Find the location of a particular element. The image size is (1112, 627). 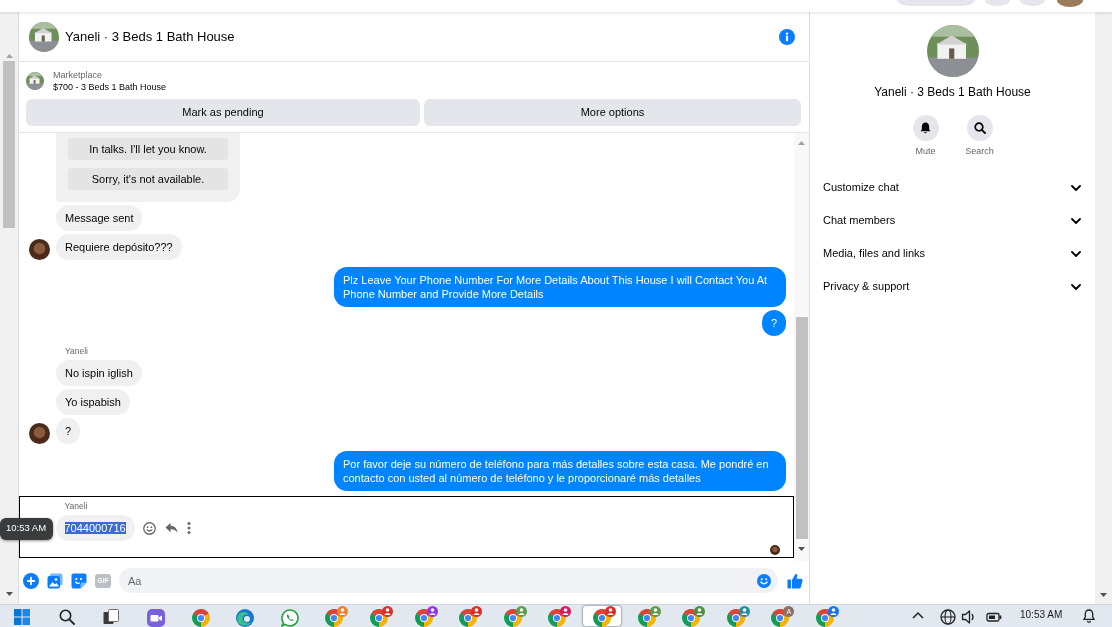

message-input-field: Aa is located at coordinates (448, 580).